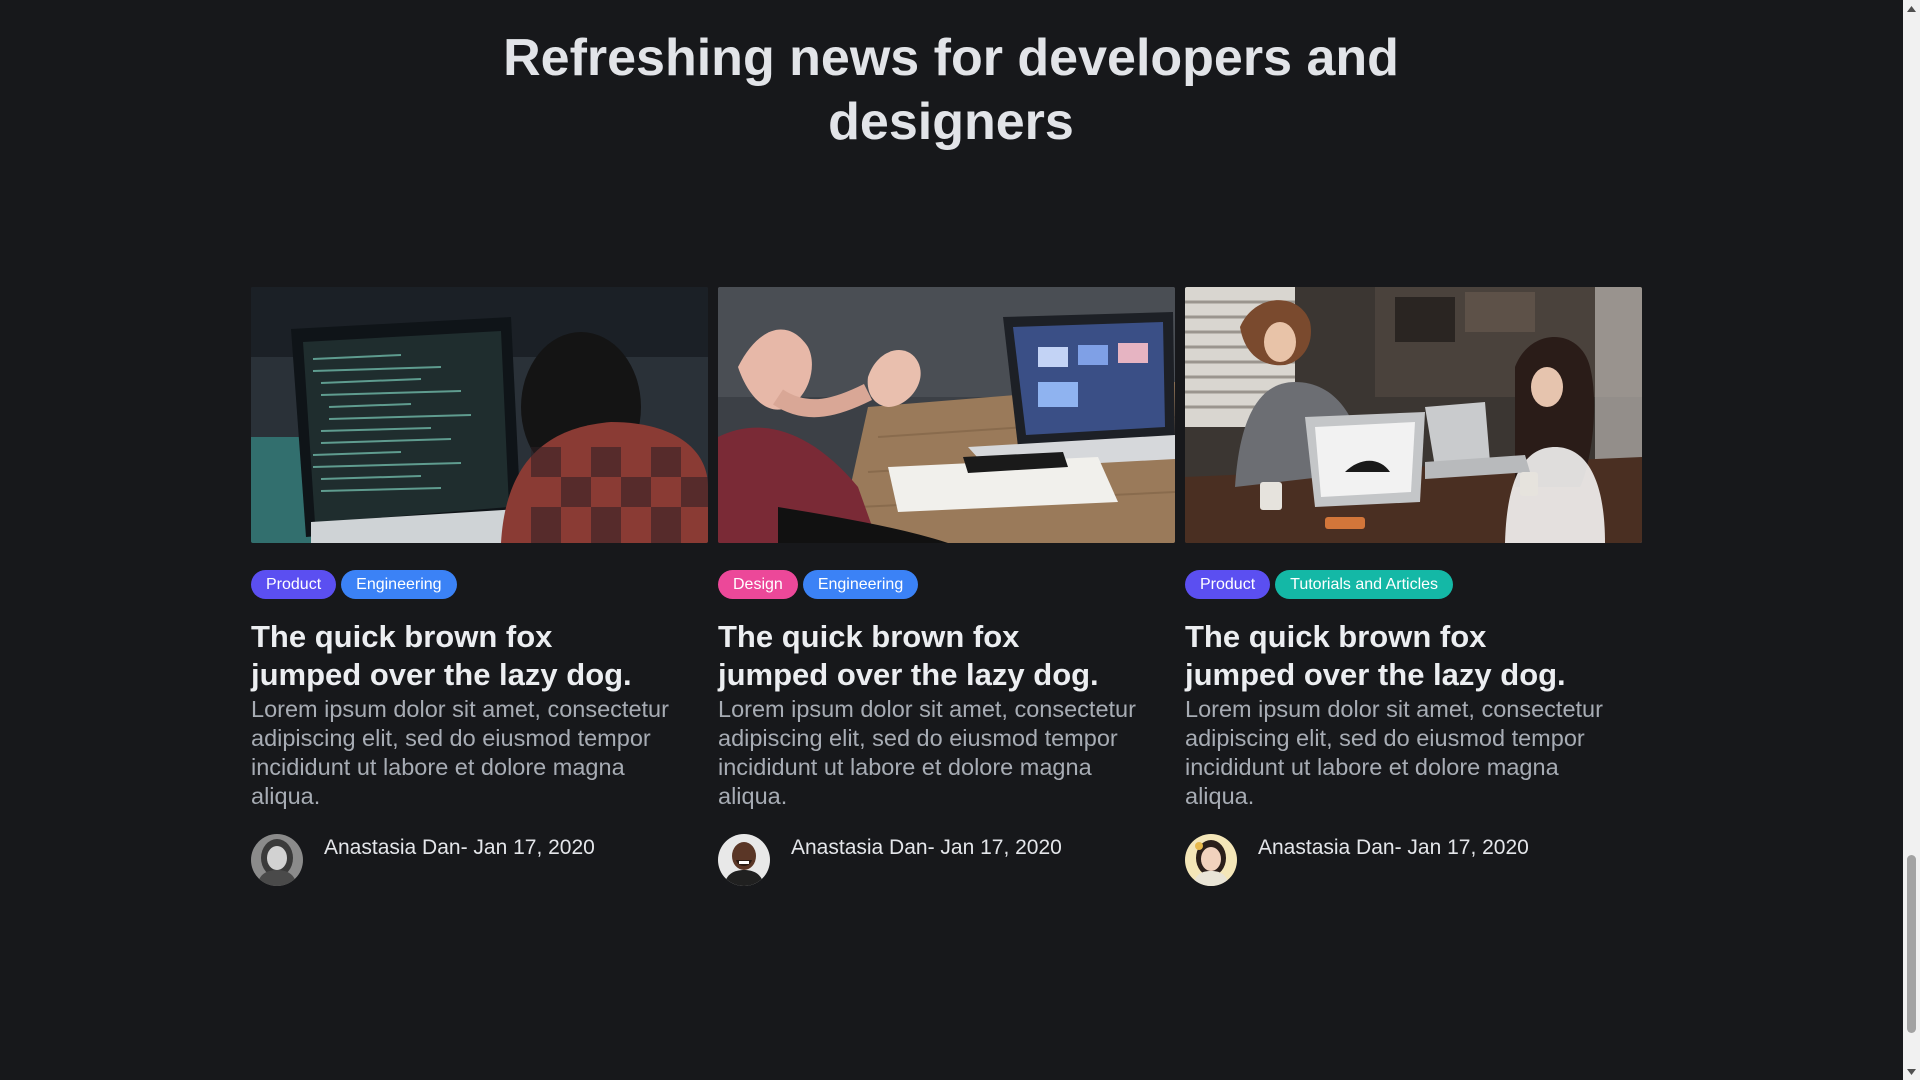  I want to click on tag-design: Design, so click(758, 584).